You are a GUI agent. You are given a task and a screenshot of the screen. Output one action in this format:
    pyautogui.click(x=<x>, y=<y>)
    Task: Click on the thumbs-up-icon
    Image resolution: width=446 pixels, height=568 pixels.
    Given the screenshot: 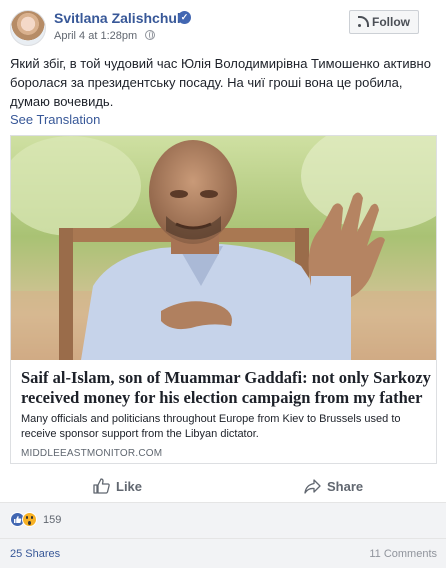 What is the action you would take?
    pyautogui.click(x=101, y=486)
    